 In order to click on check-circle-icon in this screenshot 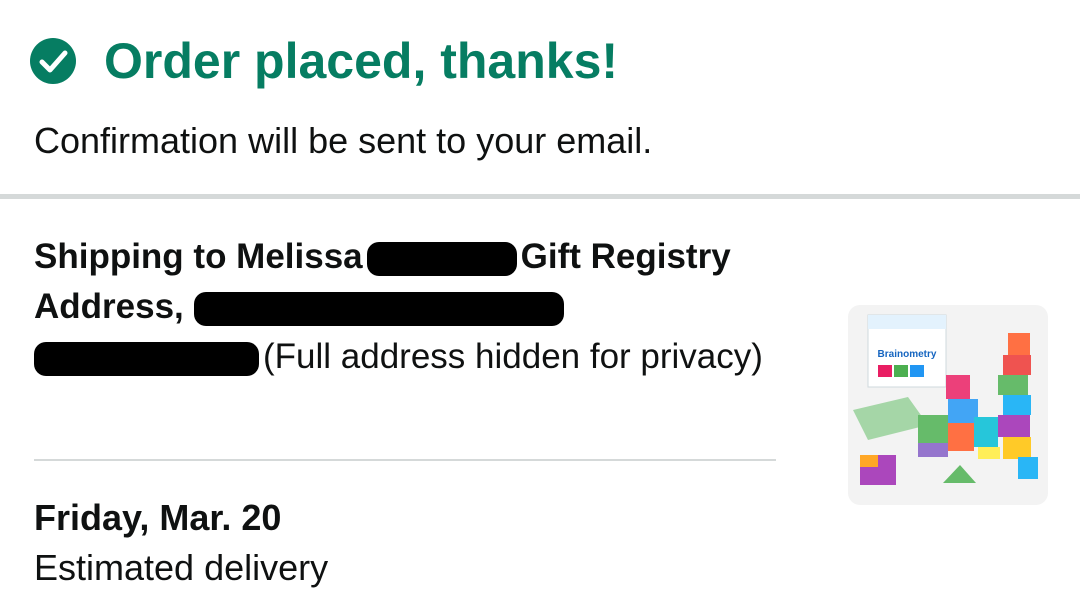, I will do `click(53, 61)`.